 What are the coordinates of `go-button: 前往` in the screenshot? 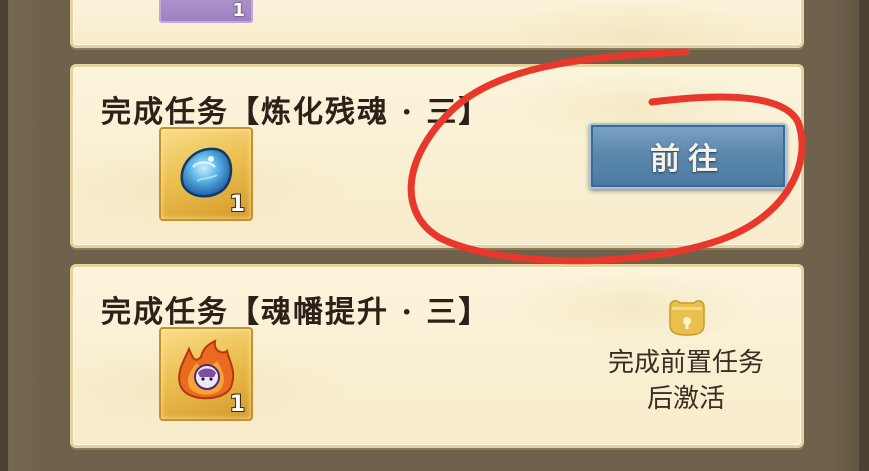 It's located at (688, 156).